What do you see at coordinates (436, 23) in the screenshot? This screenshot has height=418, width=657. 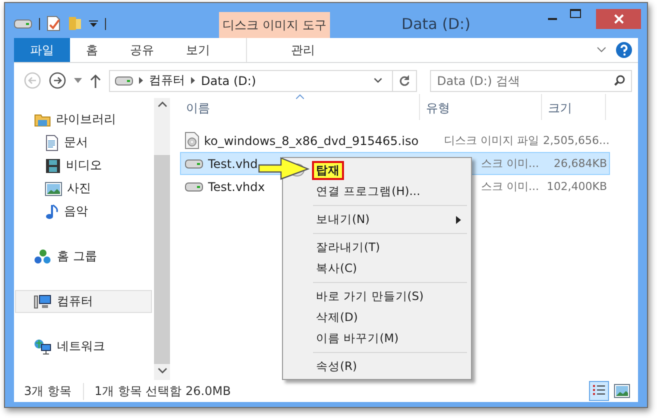 I see `window-title: Data (D:)` at bounding box center [436, 23].